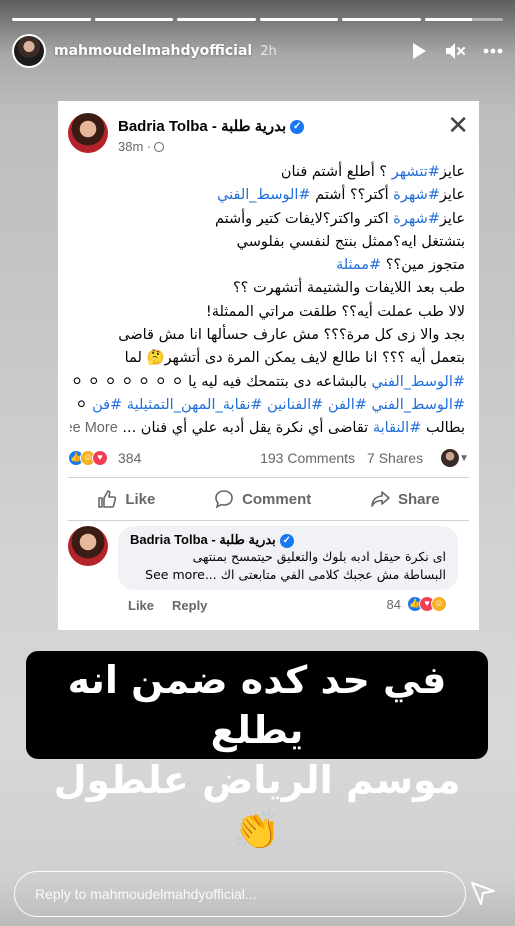  I want to click on comment-reaction-count: 84, so click(393, 604).